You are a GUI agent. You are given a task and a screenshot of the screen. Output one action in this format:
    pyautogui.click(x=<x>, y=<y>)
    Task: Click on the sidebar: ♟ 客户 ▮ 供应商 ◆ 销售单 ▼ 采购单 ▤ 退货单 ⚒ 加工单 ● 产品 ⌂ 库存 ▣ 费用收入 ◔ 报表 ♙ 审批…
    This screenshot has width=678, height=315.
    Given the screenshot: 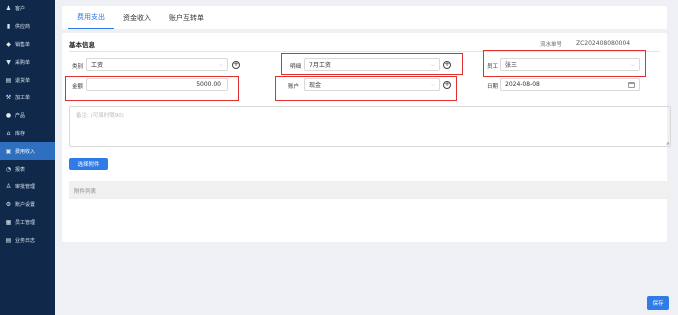 What is the action you would take?
    pyautogui.click(x=27, y=157)
    